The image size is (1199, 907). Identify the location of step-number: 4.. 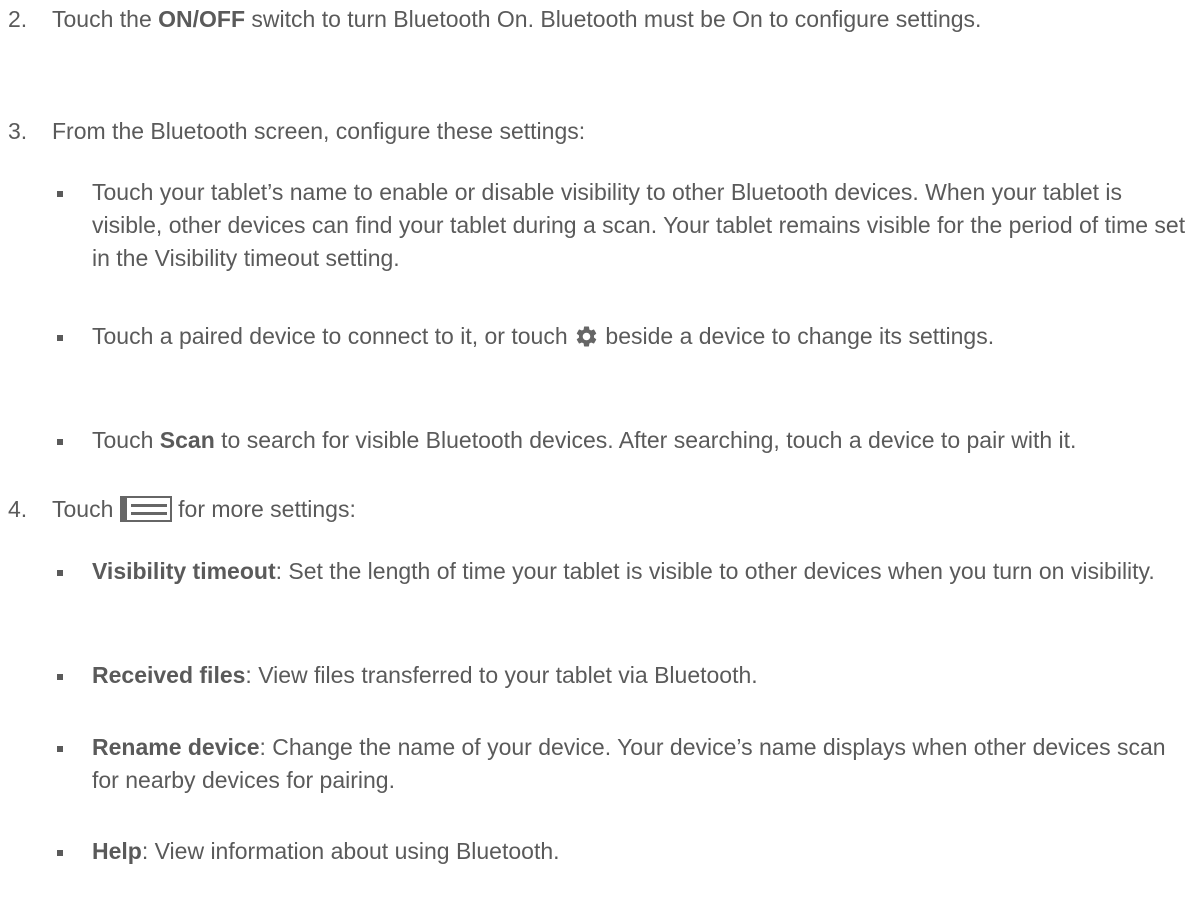
(18, 509).